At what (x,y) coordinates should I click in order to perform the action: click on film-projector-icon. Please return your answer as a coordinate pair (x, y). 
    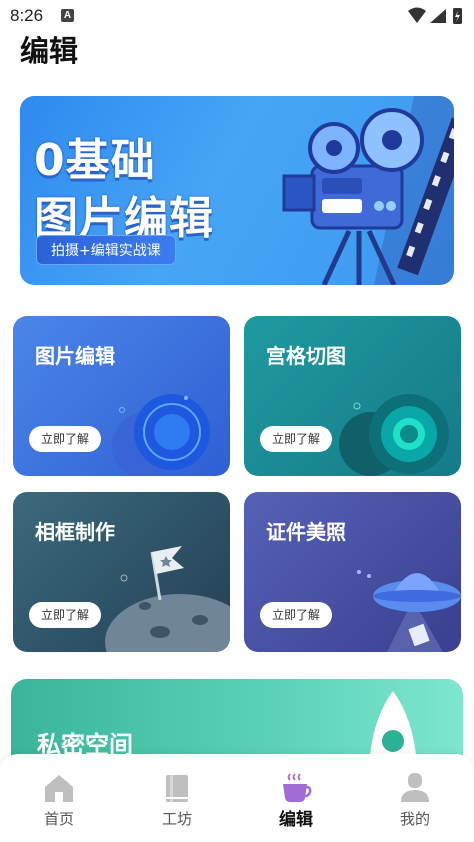
    Looking at the image, I should click on (368, 190).